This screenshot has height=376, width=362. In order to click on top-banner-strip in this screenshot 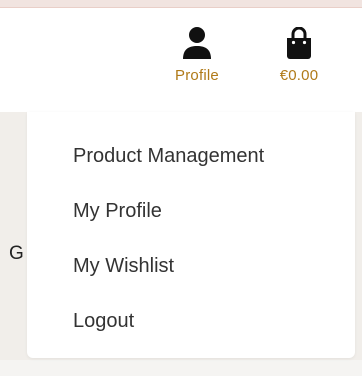, I will do `click(181, 3)`.